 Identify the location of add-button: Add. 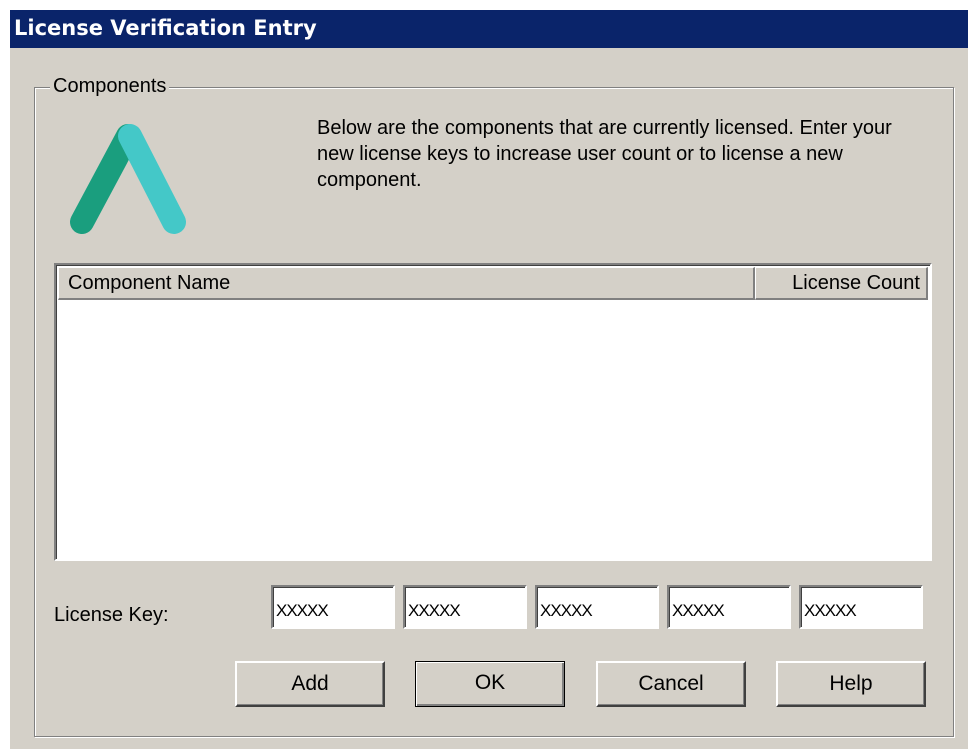
(310, 684).